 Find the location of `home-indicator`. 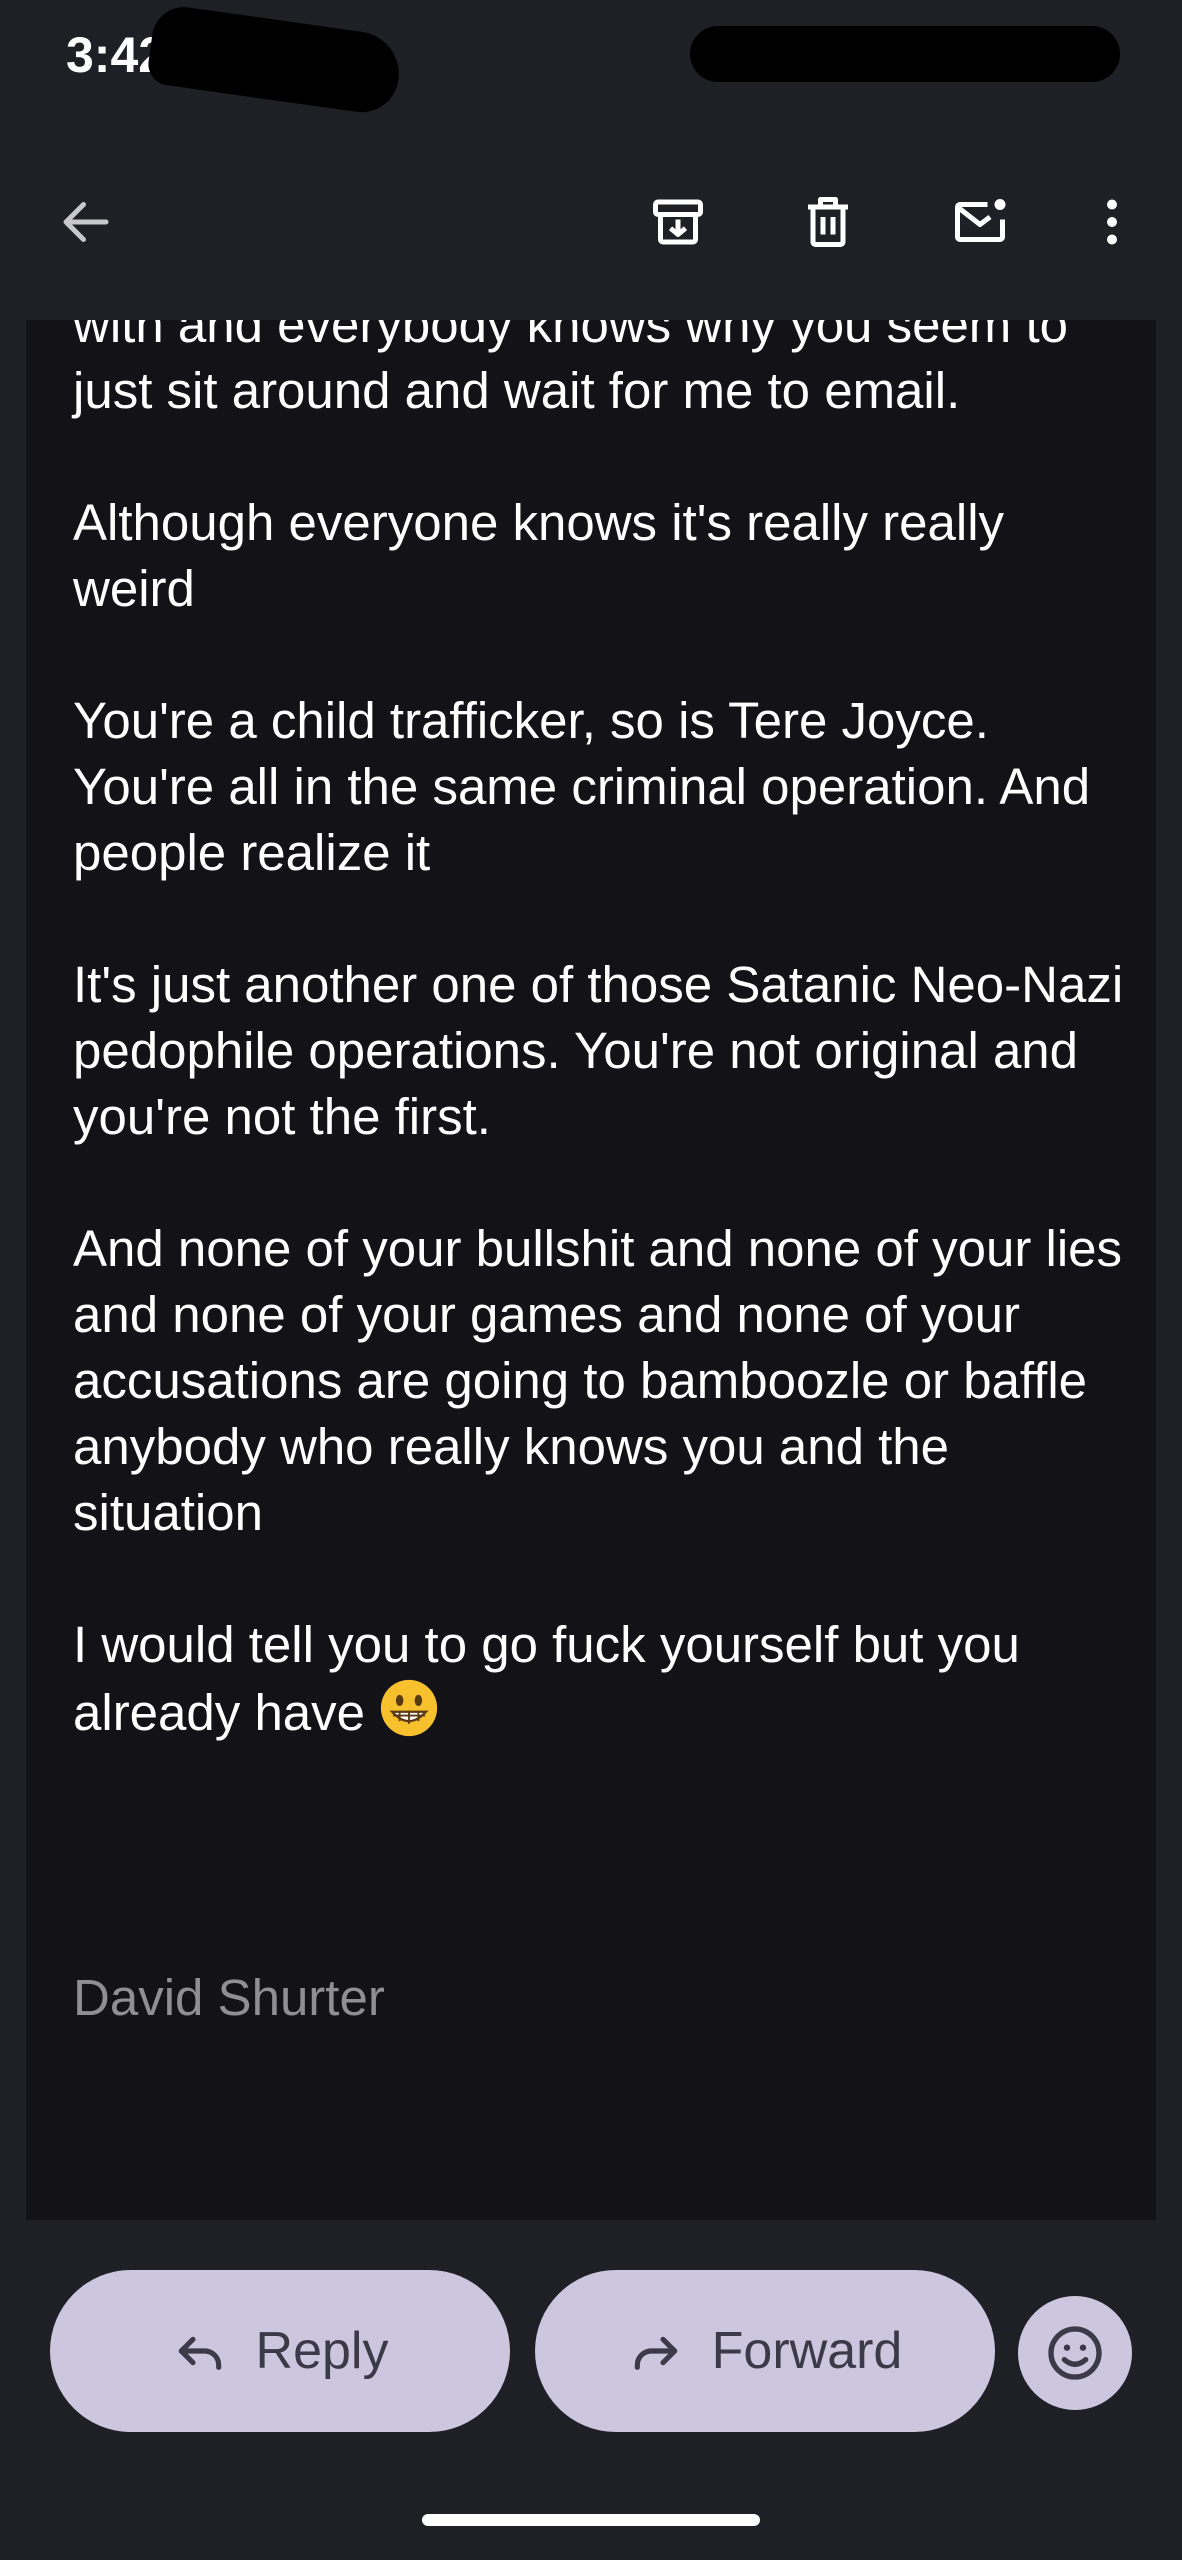

home-indicator is located at coordinates (591, 2520).